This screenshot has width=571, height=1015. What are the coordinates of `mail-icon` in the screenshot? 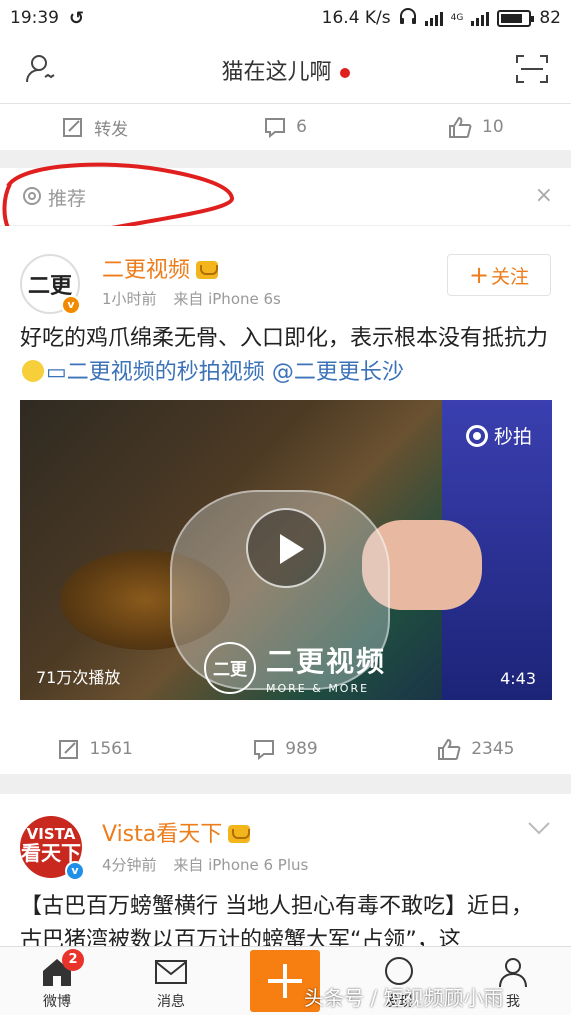 It's located at (171, 972).